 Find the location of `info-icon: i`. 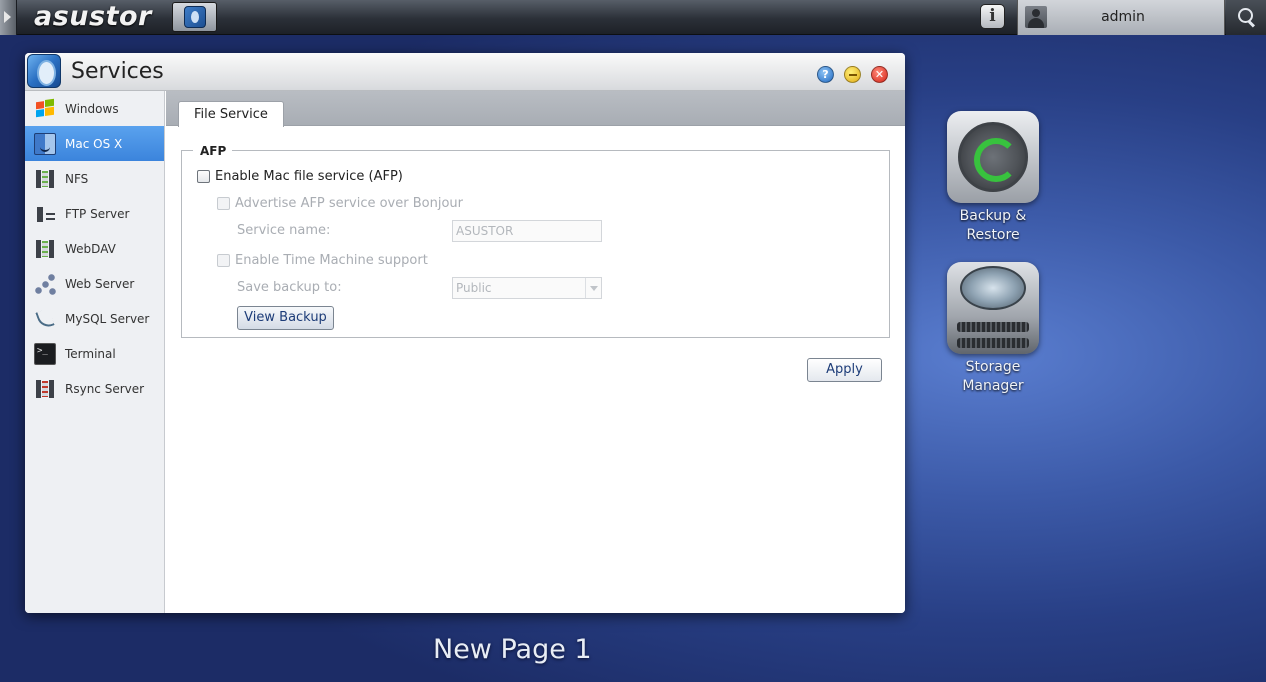

info-icon: i is located at coordinates (992, 16).